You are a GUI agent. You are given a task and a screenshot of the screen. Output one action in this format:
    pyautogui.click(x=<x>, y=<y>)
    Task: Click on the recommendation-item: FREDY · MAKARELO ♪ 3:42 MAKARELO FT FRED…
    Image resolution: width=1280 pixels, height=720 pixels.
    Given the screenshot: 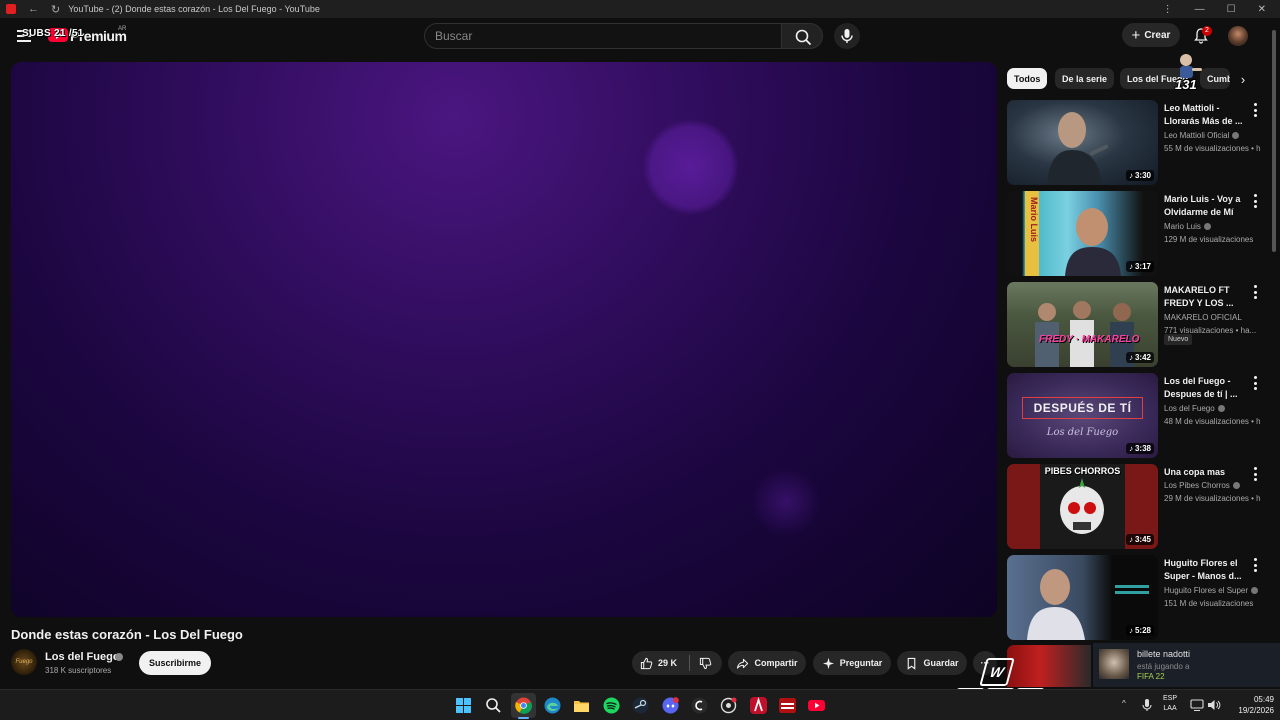 What is the action you would take?
    pyautogui.click(x=1134, y=325)
    